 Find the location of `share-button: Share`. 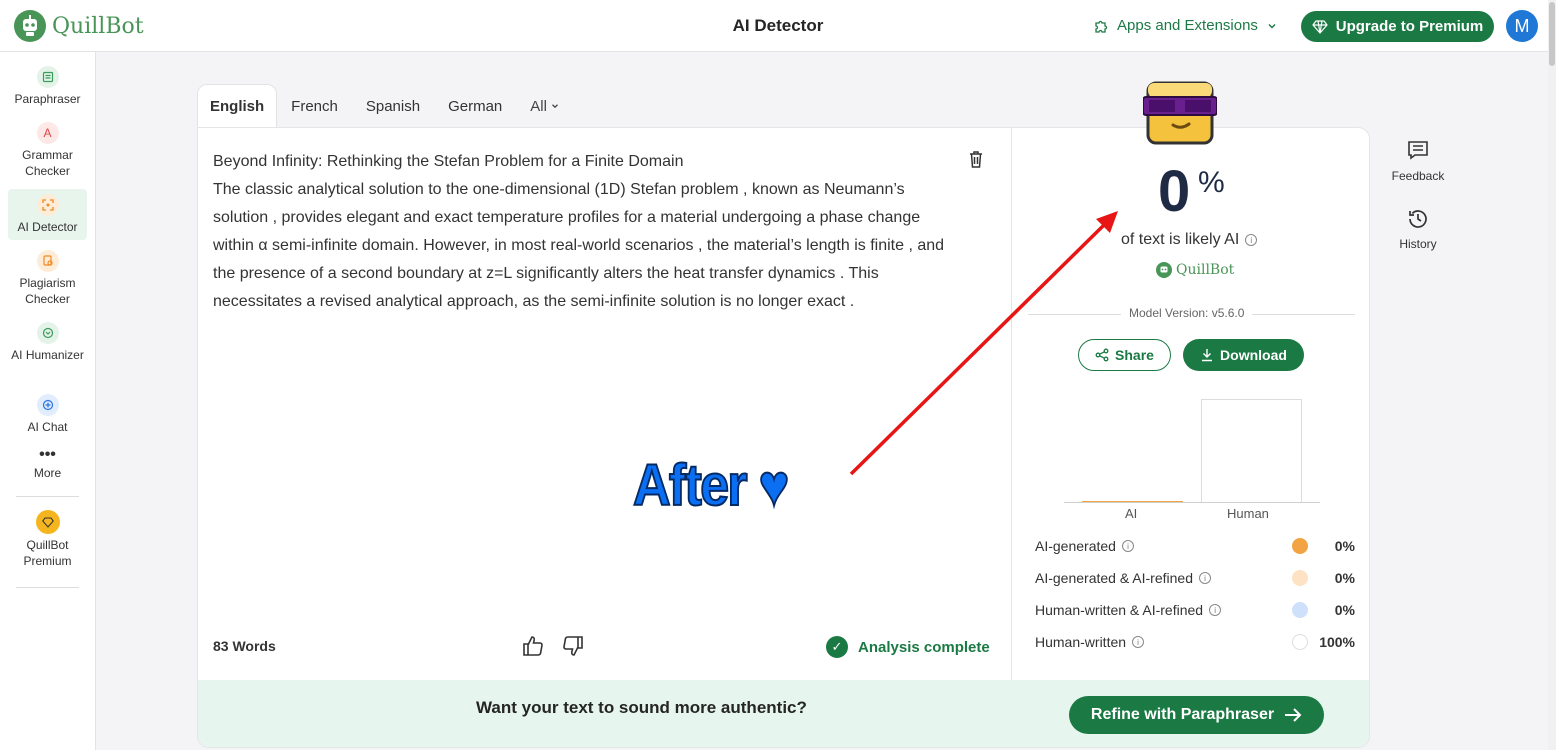

share-button: Share is located at coordinates (1124, 355).